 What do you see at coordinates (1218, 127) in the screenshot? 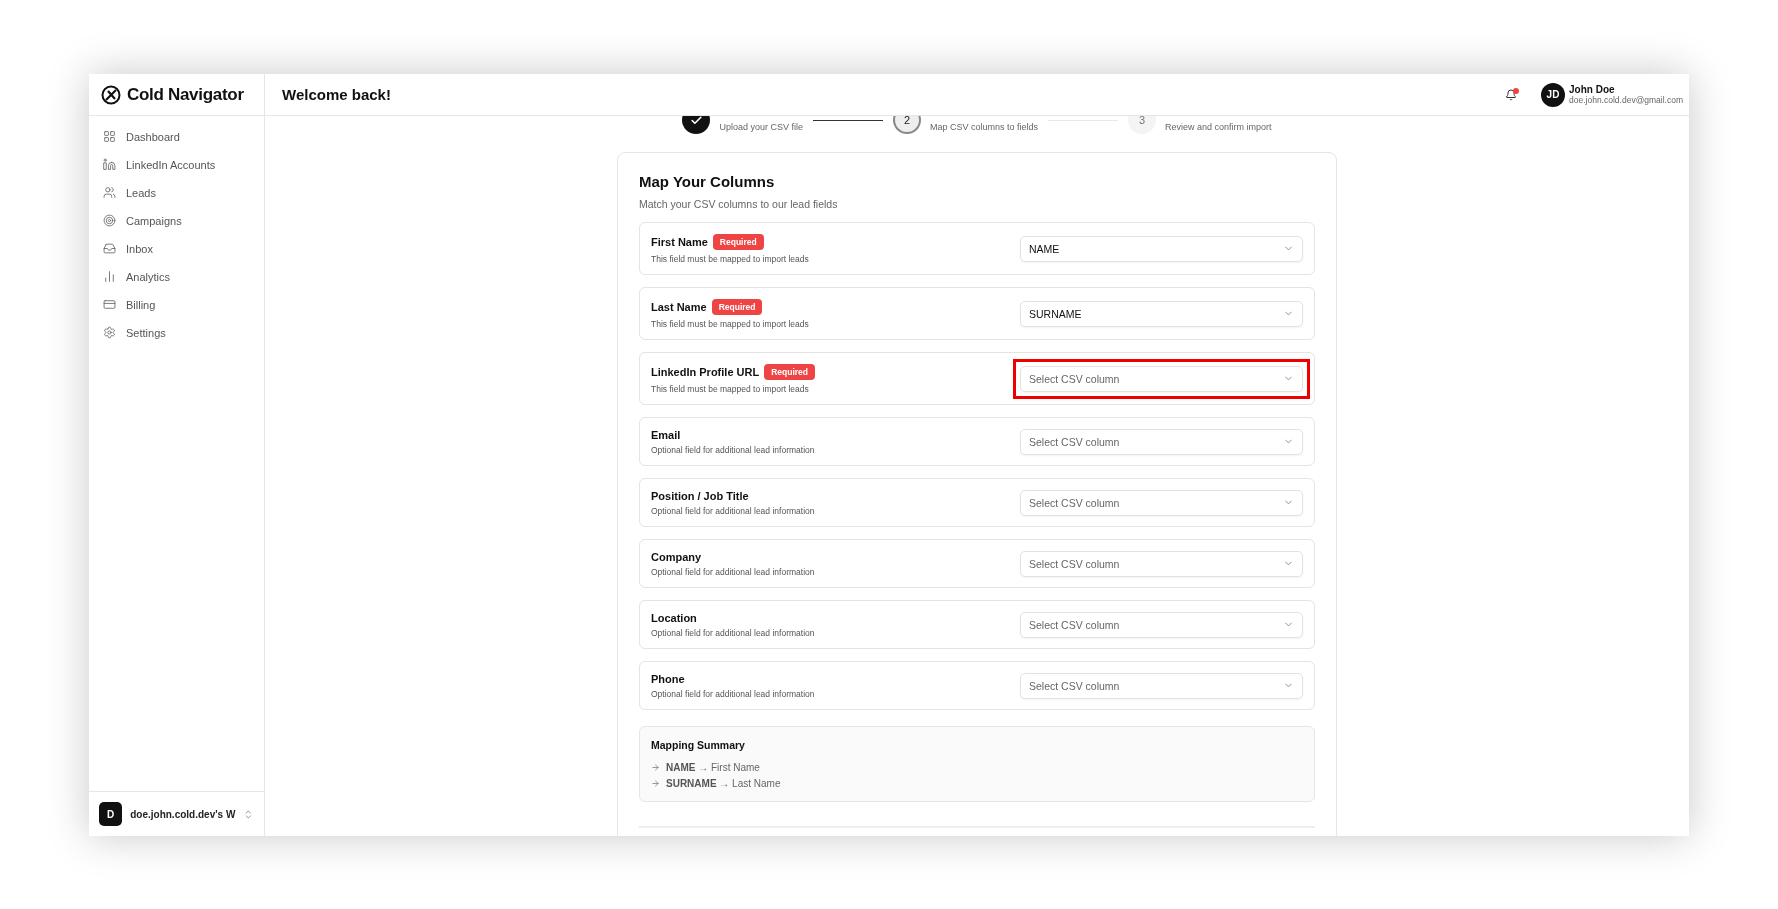
I see `step-description: Review and confirm import` at bounding box center [1218, 127].